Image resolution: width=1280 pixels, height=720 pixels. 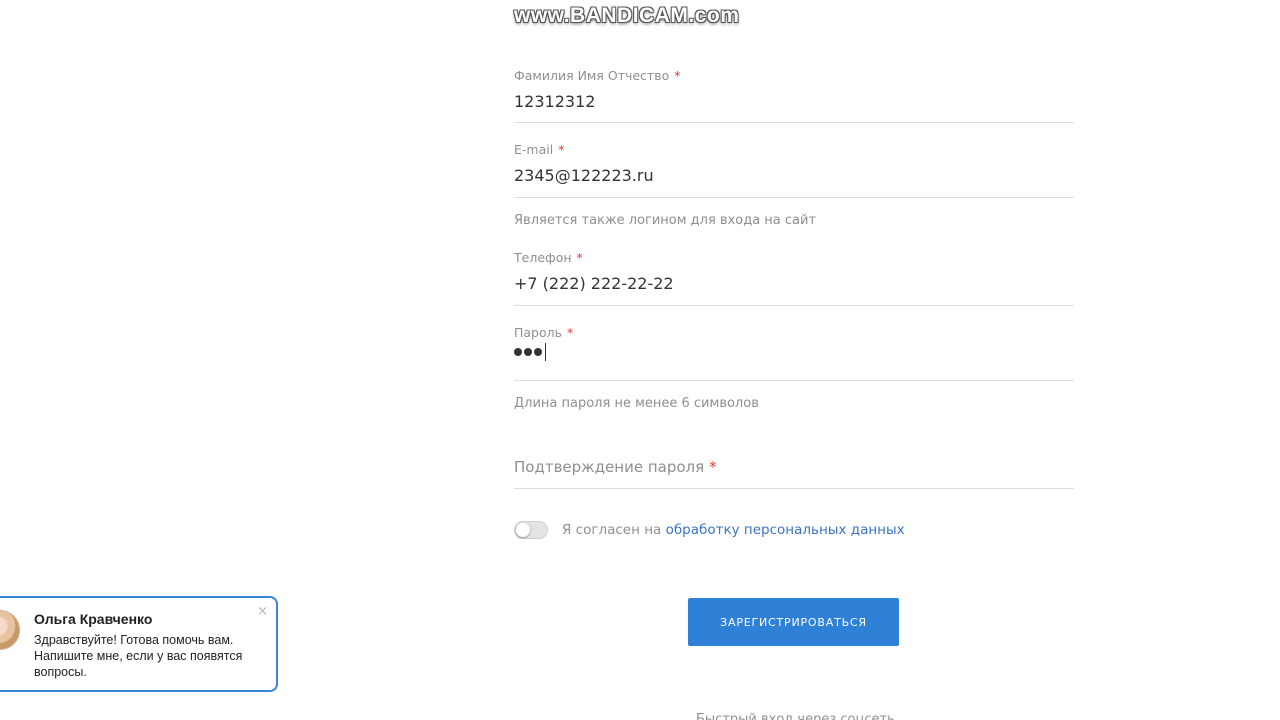 I want to click on full-name-field: Фамилия Имя Отчество * 12312312, so click(x=794, y=93).